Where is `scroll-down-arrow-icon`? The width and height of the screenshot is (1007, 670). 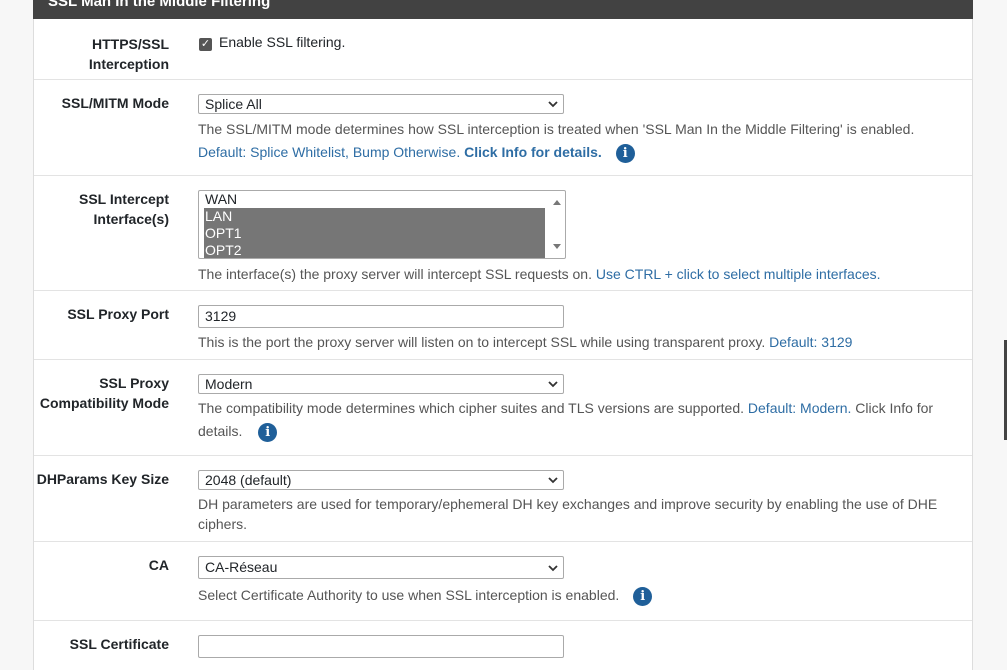
scroll-down-arrow-icon is located at coordinates (557, 246).